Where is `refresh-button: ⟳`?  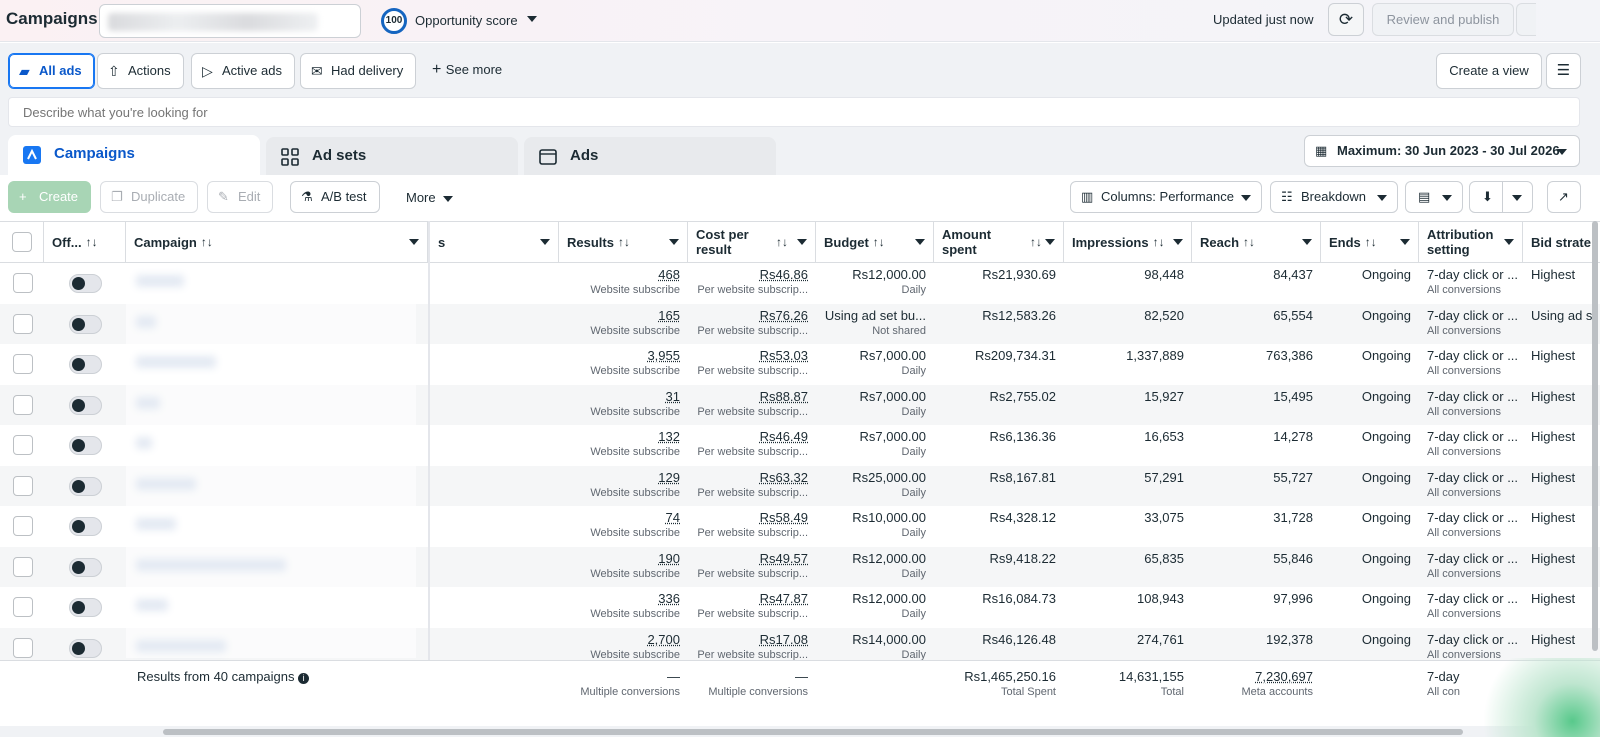 refresh-button: ⟳ is located at coordinates (1346, 19).